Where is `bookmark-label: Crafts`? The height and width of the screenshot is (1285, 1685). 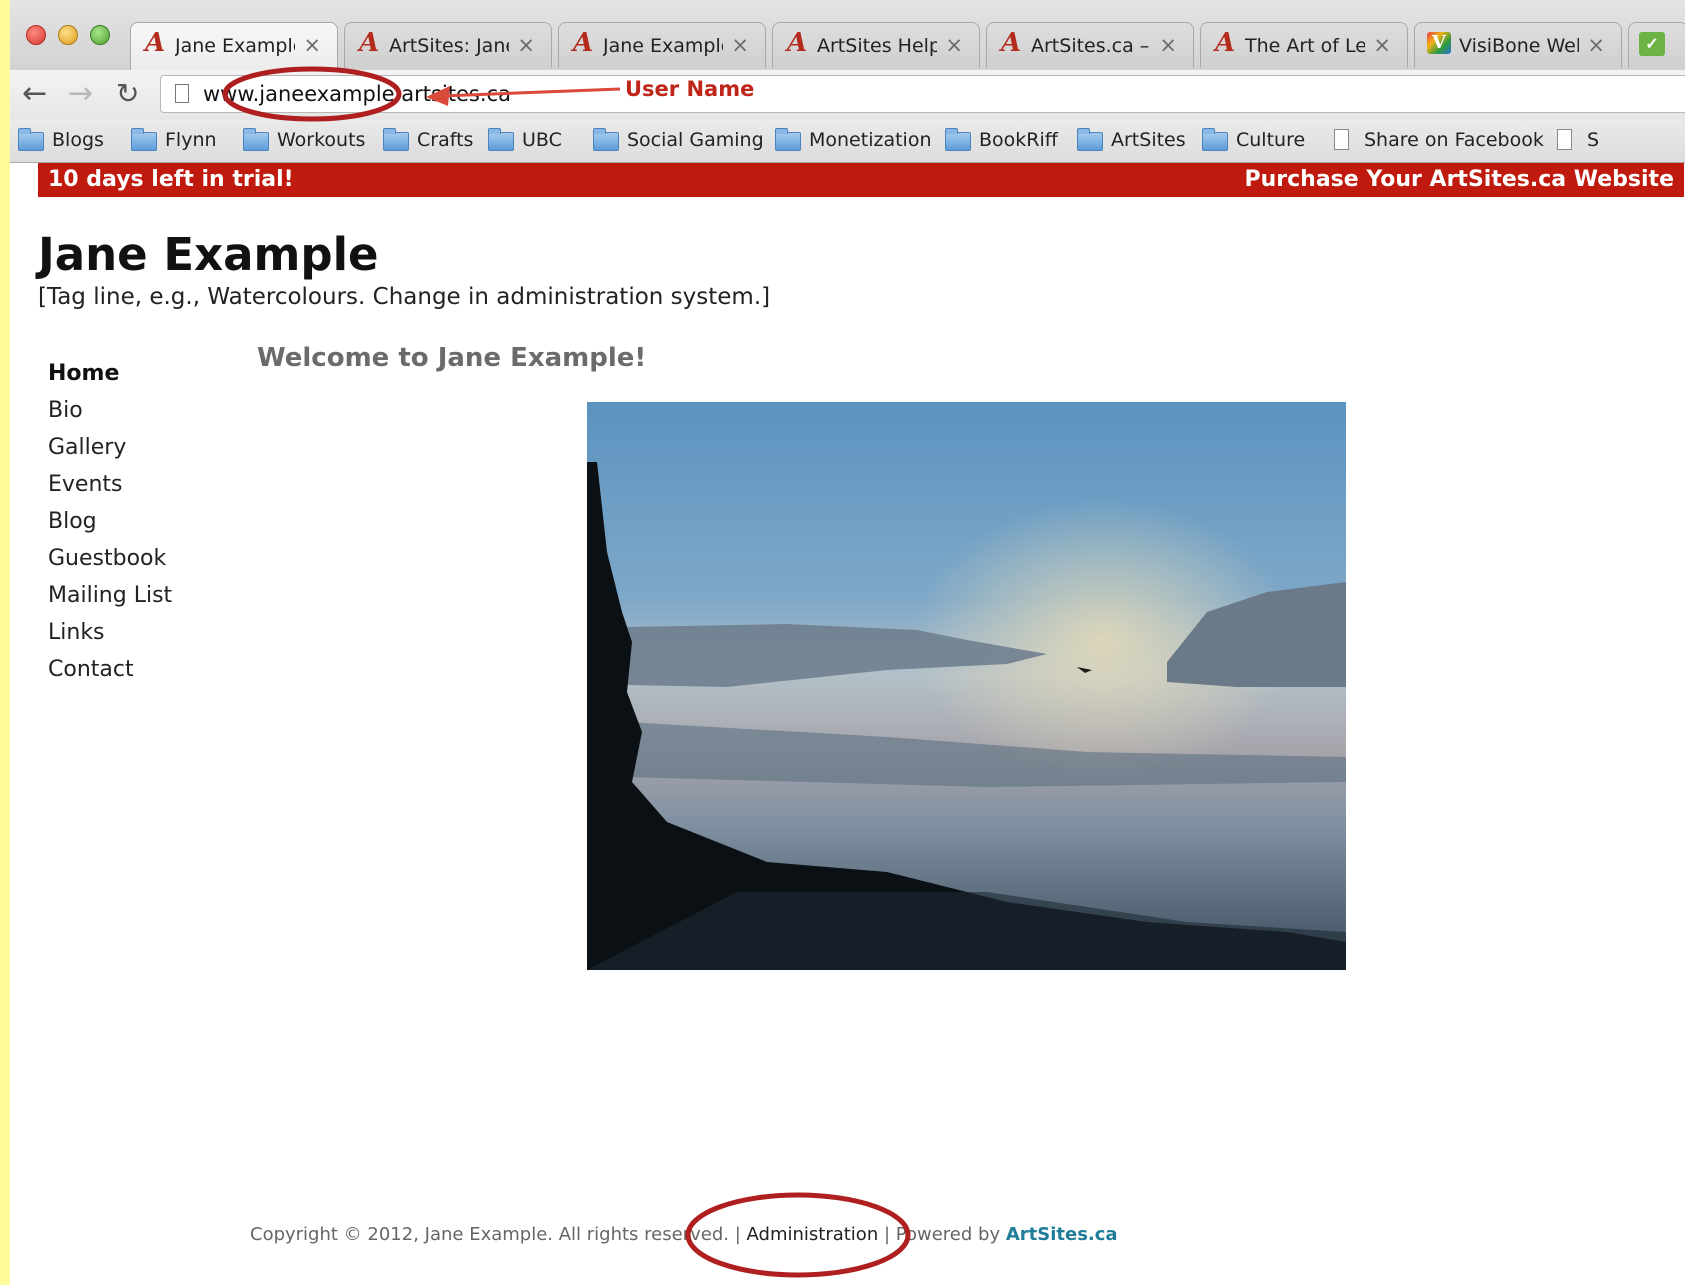
bookmark-label: Crafts is located at coordinates (445, 140).